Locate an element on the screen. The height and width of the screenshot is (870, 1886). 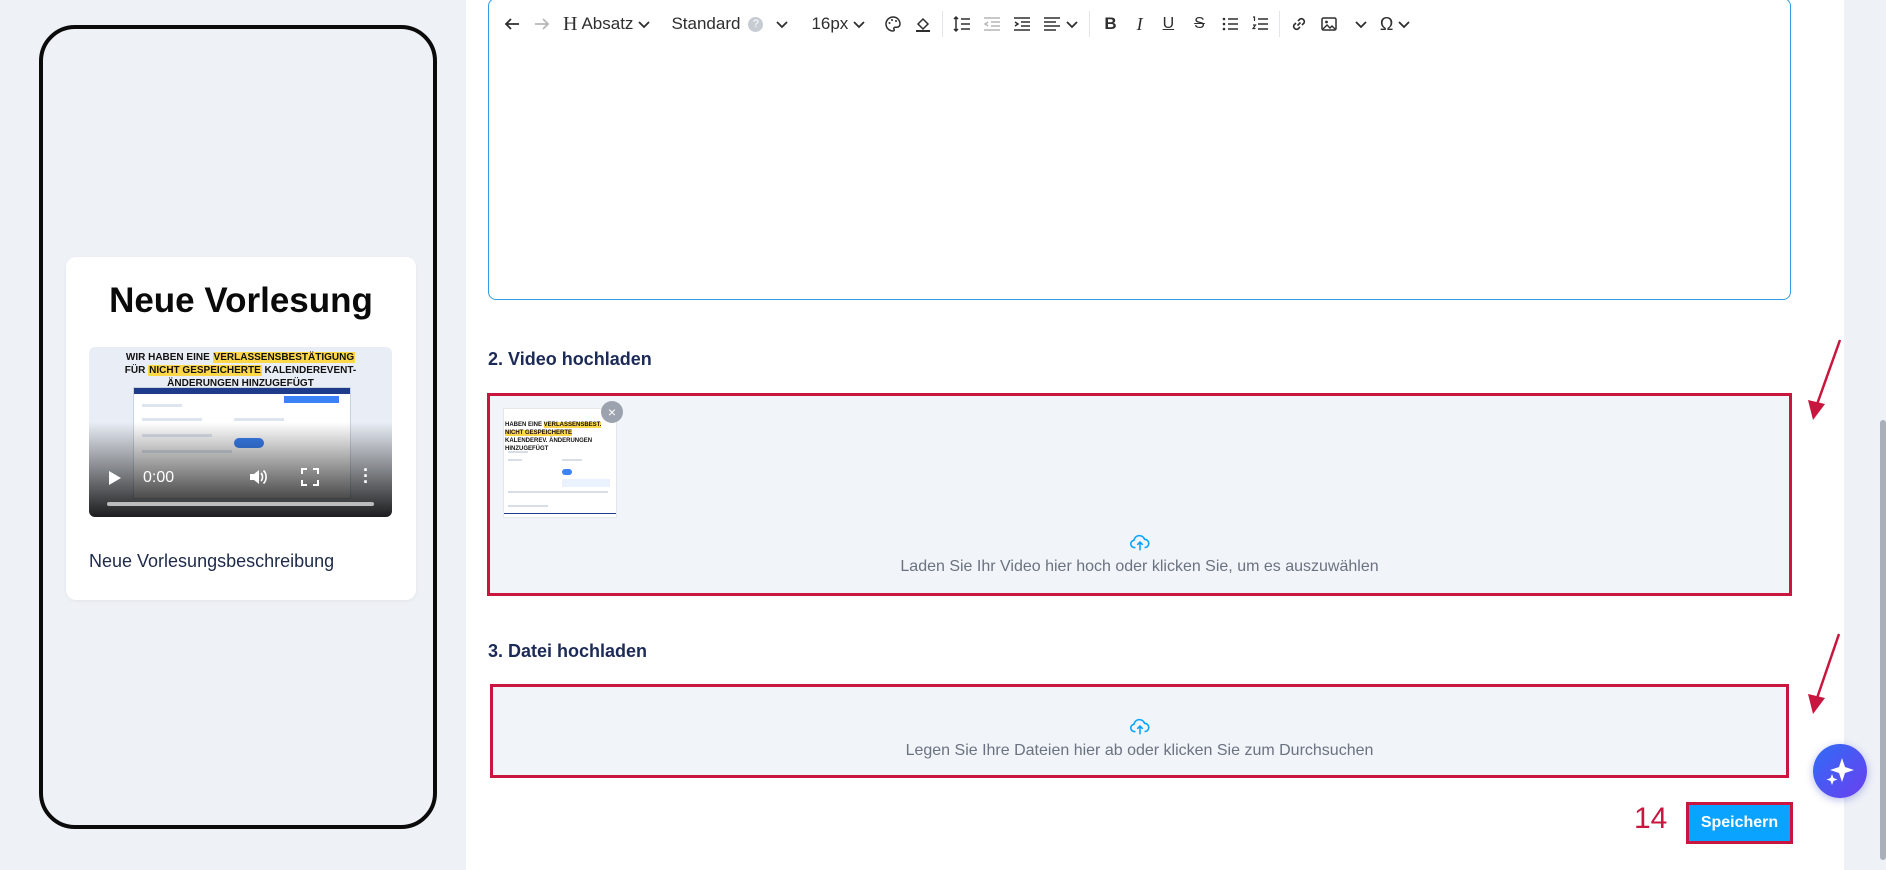
undo-icon is located at coordinates (511, 24).